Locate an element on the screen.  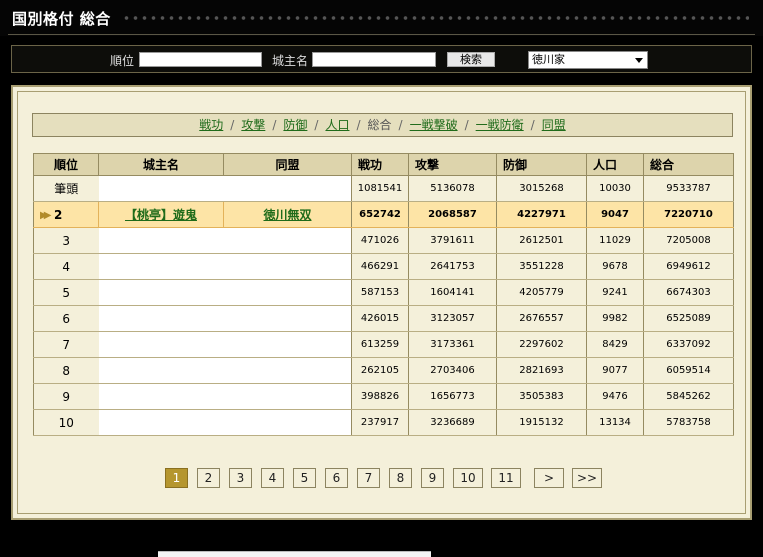
page-button-1: 1 is located at coordinates (176, 478).